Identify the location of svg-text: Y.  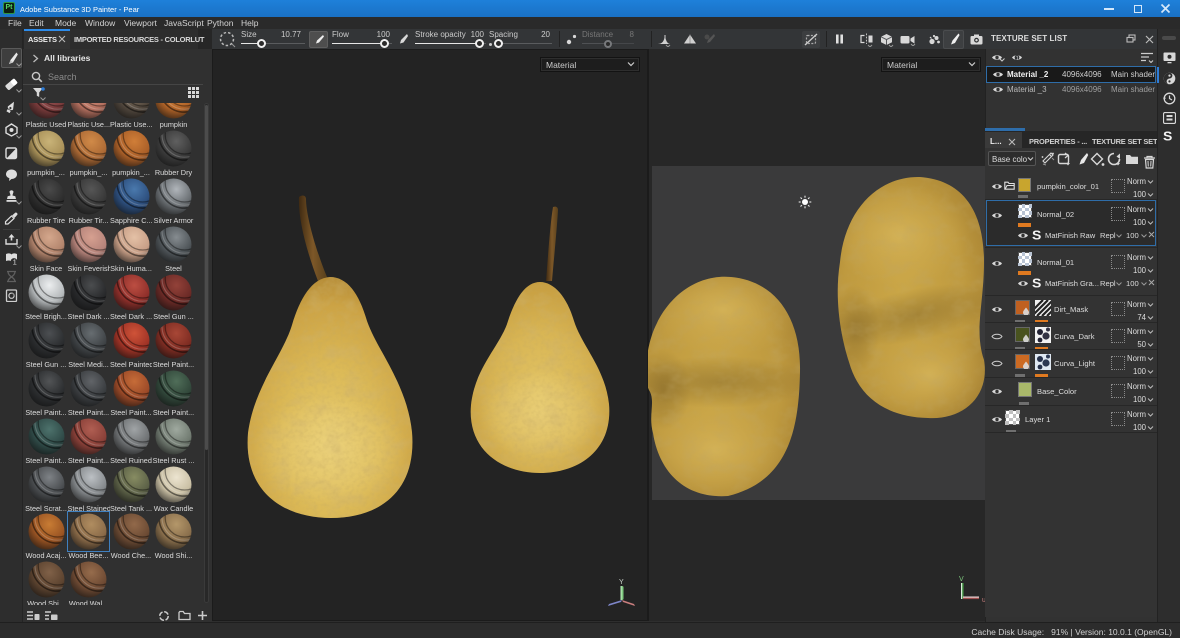
(621, 582).